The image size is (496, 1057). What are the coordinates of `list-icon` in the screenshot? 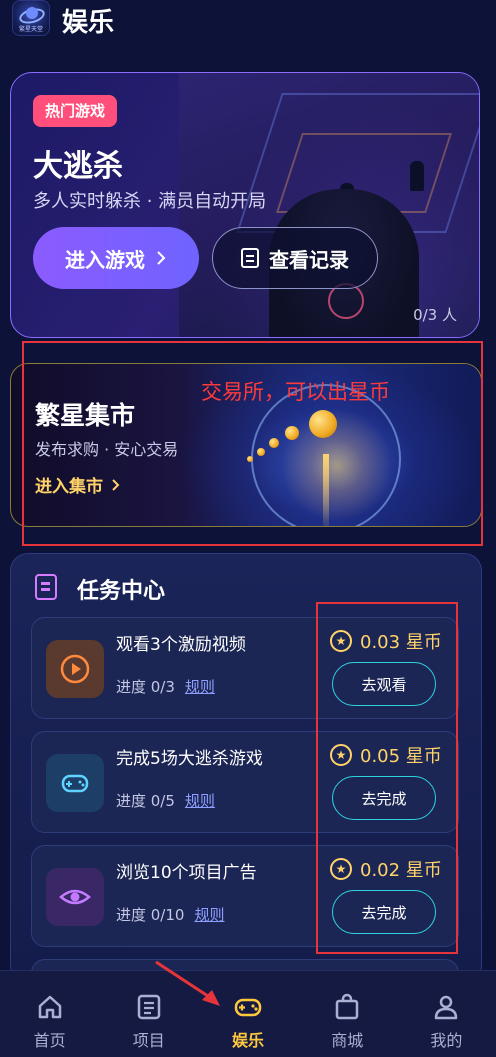 It's located at (149, 1007).